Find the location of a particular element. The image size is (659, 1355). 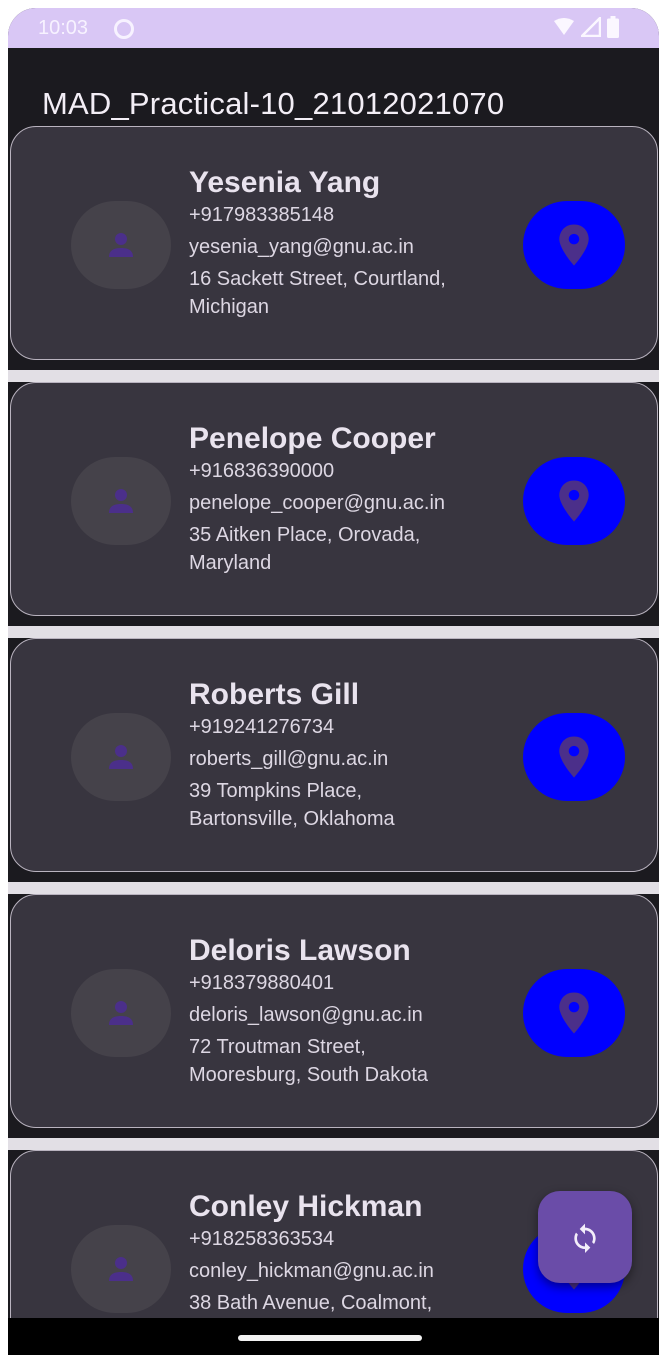

address-line-1: 38 Bath Avenue, Coalmont, is located at coordinates (311, 1303).